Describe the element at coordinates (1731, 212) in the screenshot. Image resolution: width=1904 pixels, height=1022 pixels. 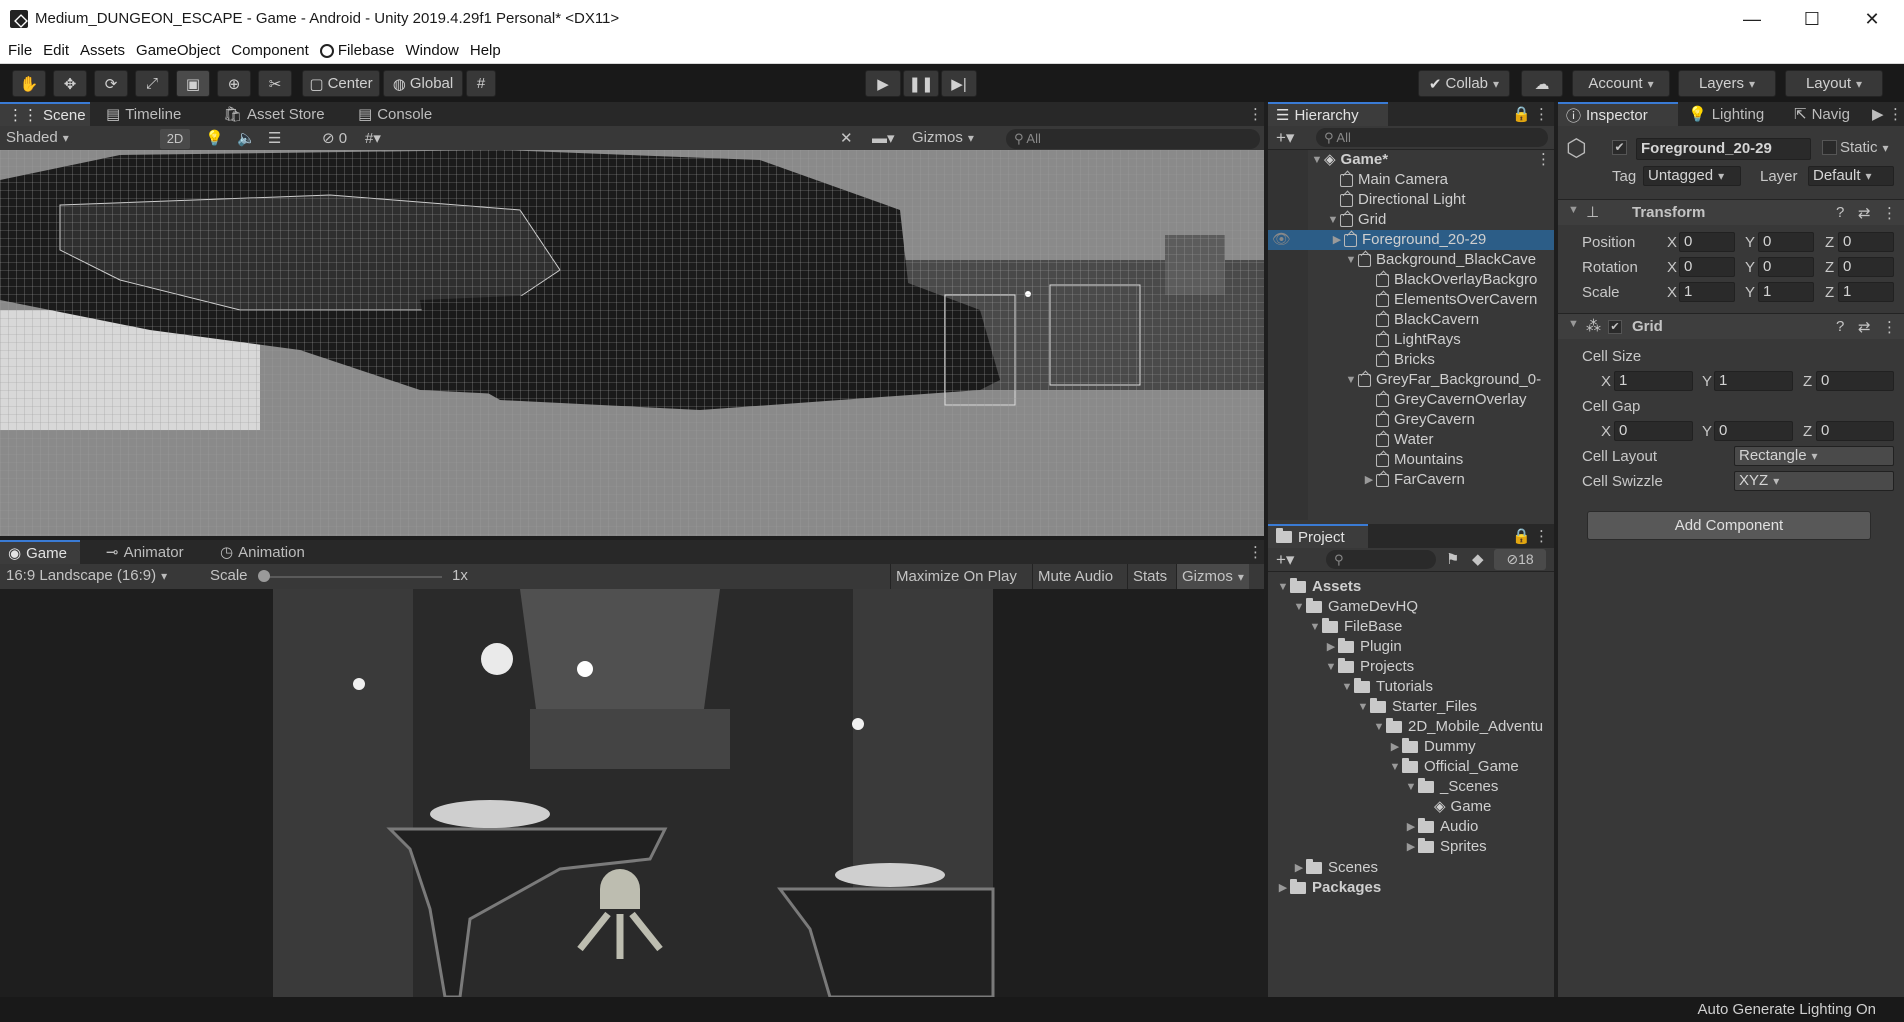
I see `transform-header: ▼ ⊥ Transform ? ⇄ ⋮` at that location.